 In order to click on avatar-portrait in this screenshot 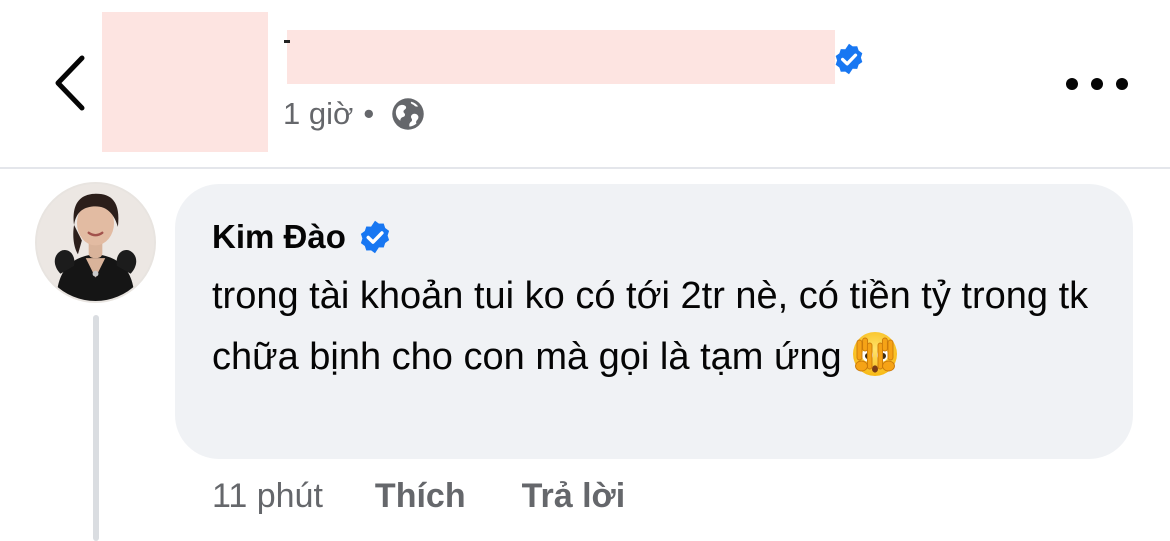, I will do `click(95, 242)`.